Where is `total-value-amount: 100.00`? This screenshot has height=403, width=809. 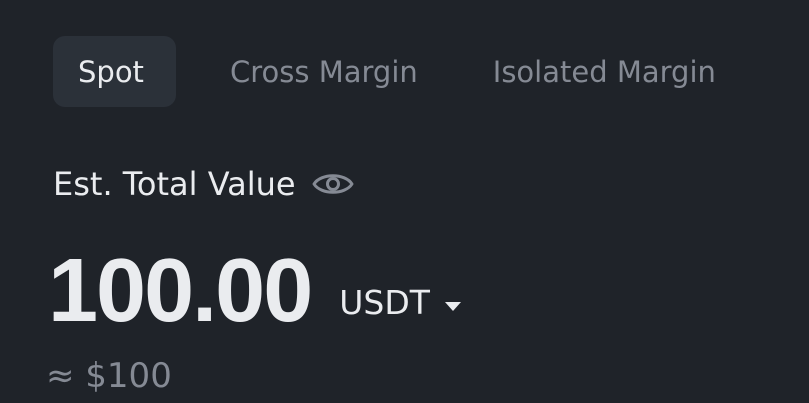 total-value-amount: 100.00 is located at coordinates (180, 291).